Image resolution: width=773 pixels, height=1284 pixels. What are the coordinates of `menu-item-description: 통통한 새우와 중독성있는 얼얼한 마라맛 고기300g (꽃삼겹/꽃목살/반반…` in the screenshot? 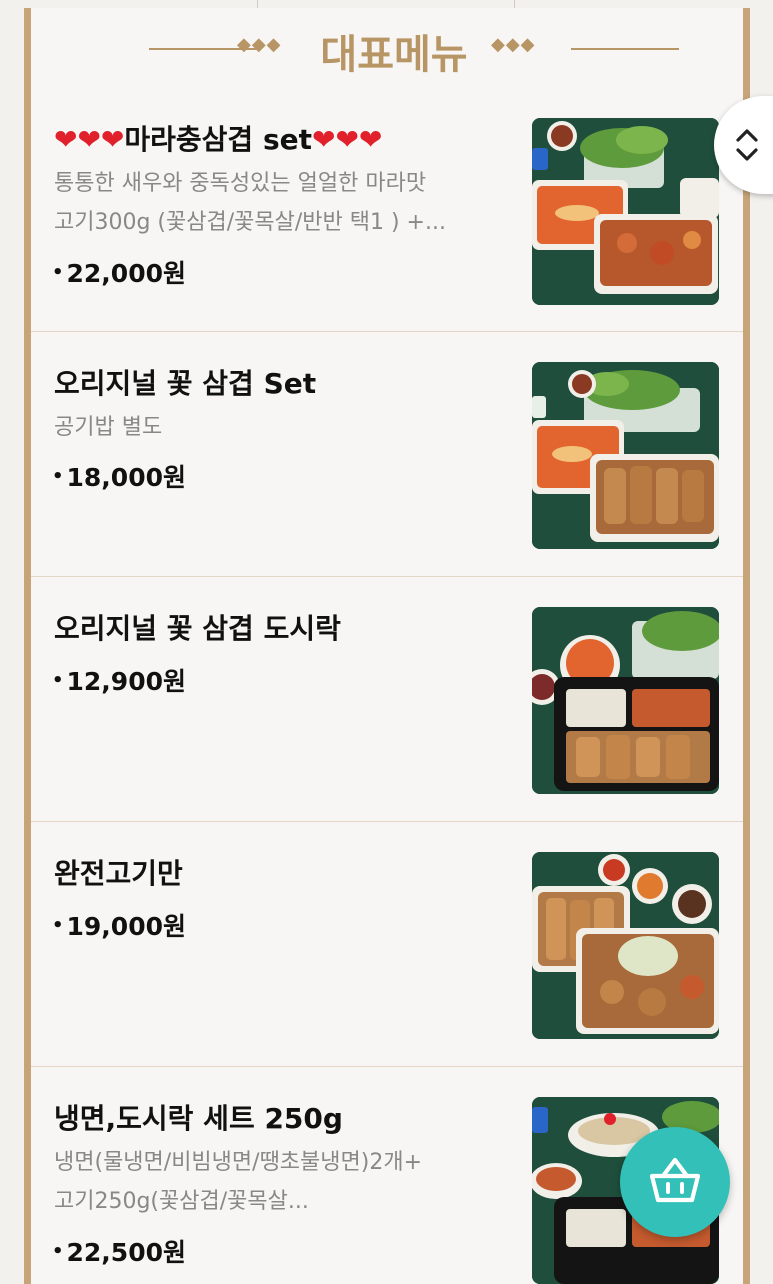 It's located at (250, 203).